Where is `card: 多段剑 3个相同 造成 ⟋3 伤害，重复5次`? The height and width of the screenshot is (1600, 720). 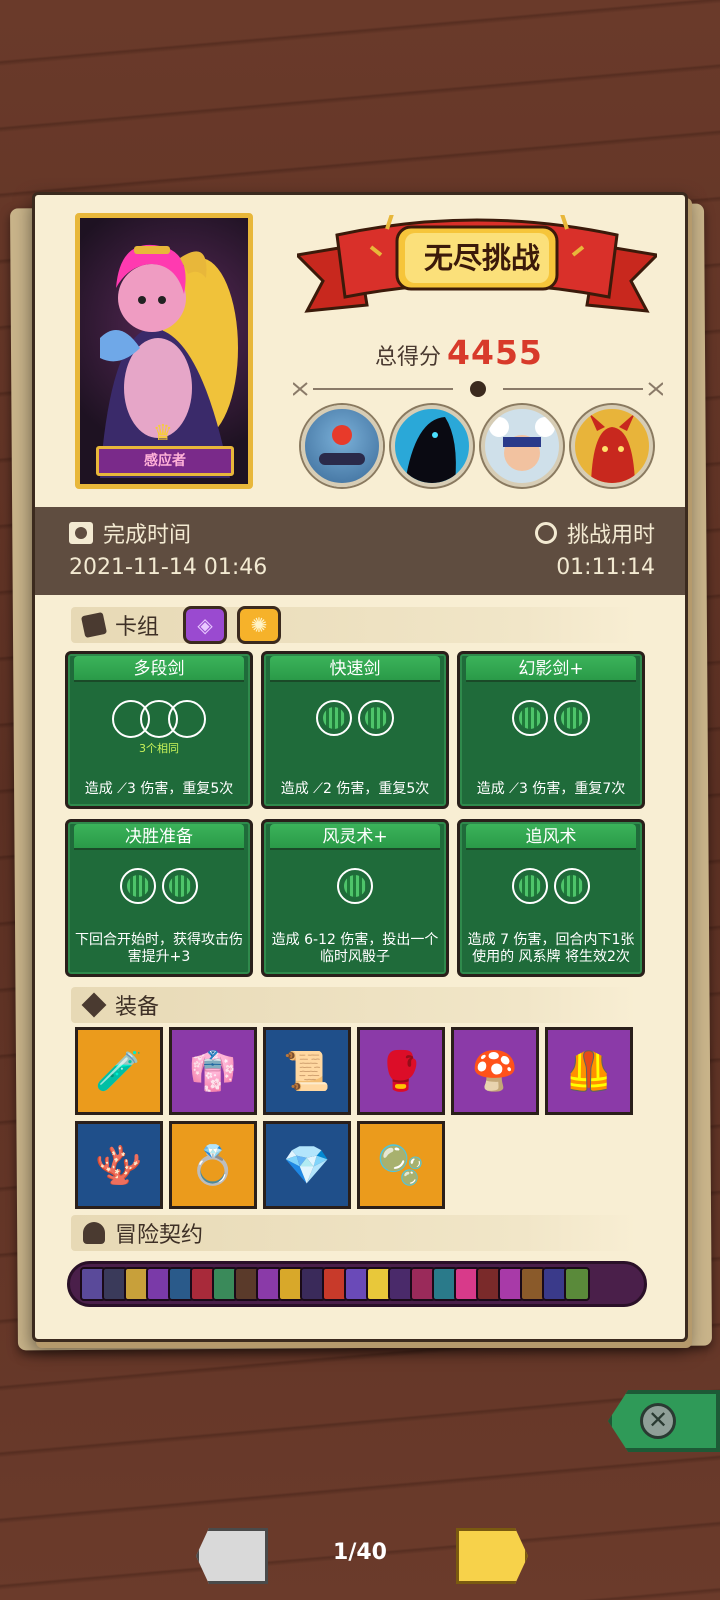 card: 多段剑 3个相同 造成 ⟋3 伤害，重复5次 is located at coordinates (159, 730).